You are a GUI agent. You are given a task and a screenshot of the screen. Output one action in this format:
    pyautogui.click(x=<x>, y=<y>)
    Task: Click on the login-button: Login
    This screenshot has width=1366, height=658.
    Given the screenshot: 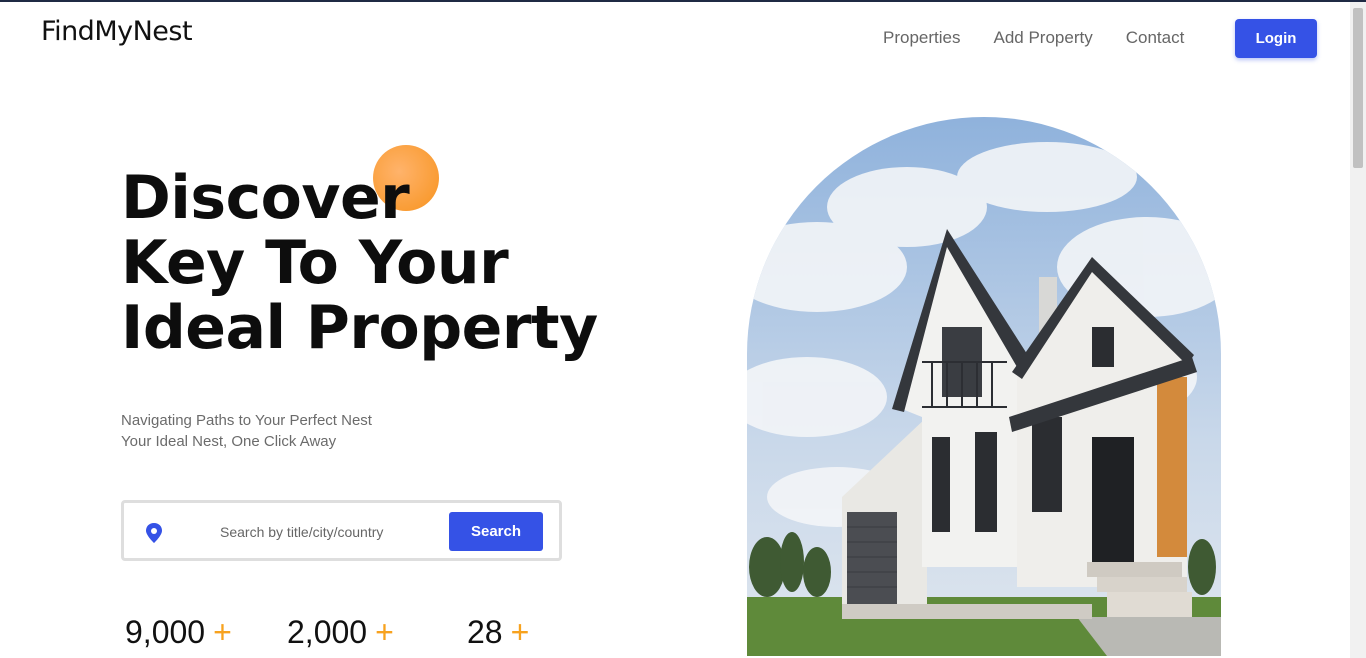 What is the action you would take?
    pyautogui.click(x=1276, y=38)
    